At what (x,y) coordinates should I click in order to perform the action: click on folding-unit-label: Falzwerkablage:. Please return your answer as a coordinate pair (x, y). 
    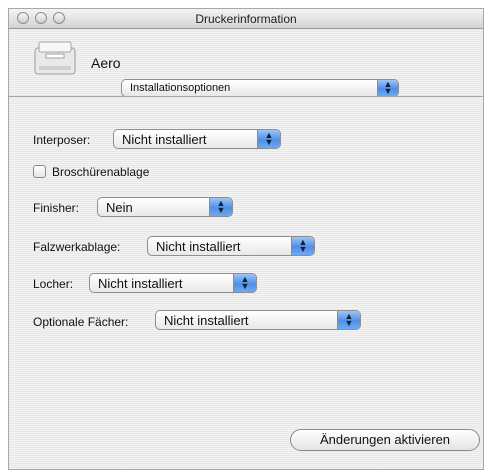
    Looking at the image, I should click on (77, 247).